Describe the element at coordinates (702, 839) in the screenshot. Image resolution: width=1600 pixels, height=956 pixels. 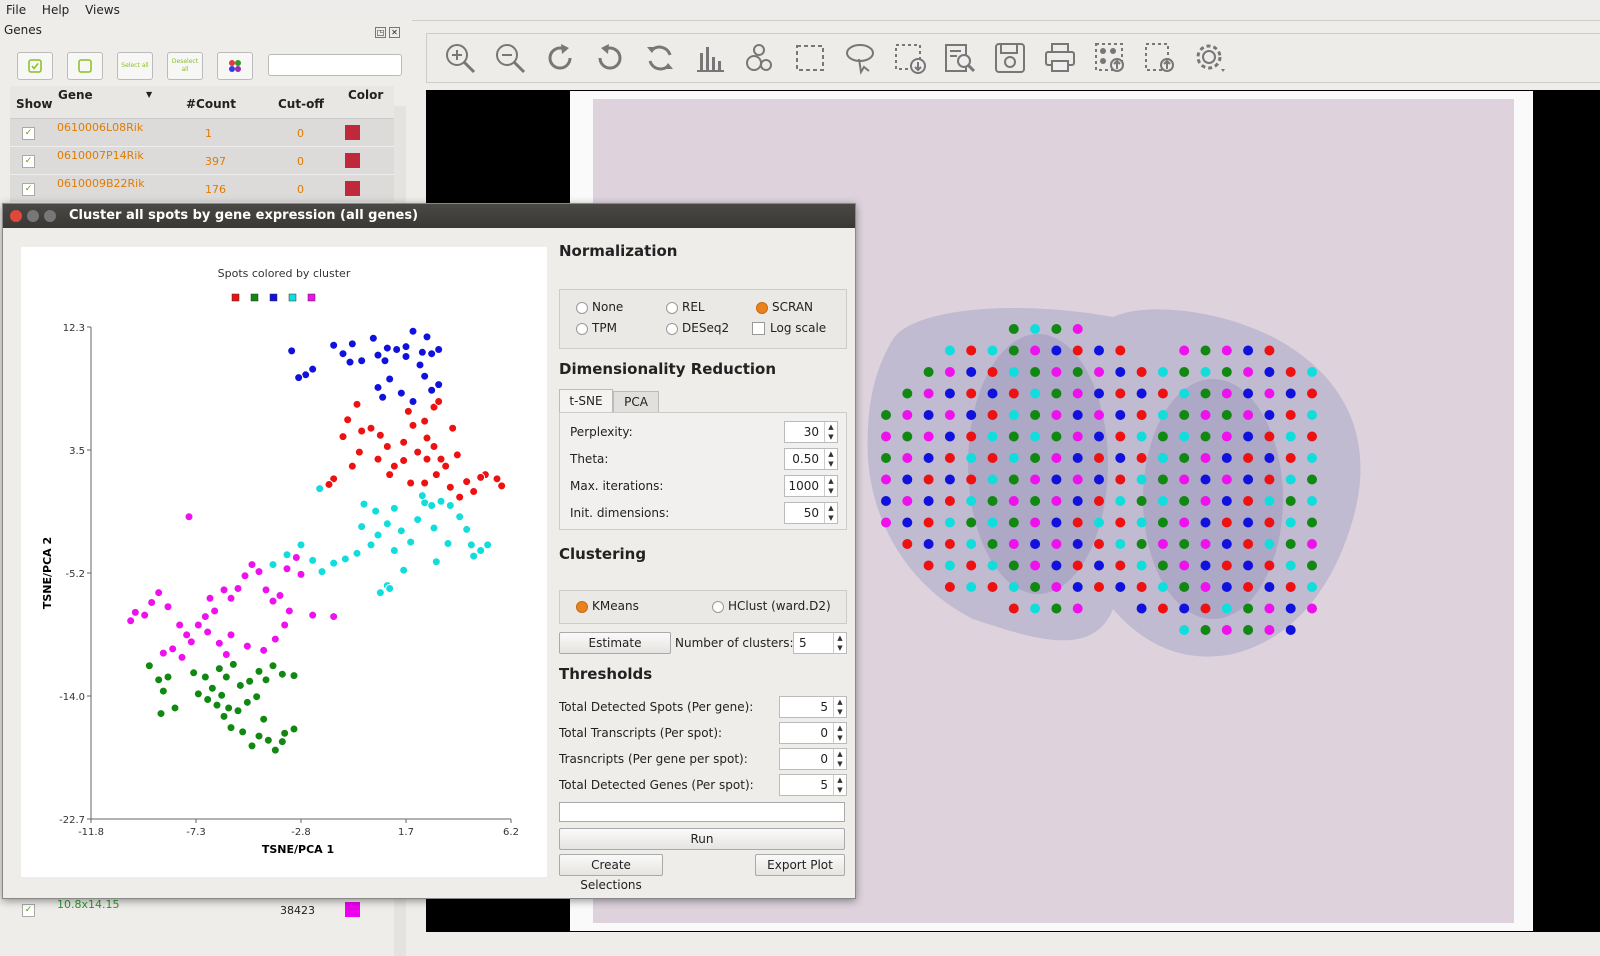
I see `run-button: Run` at that location.